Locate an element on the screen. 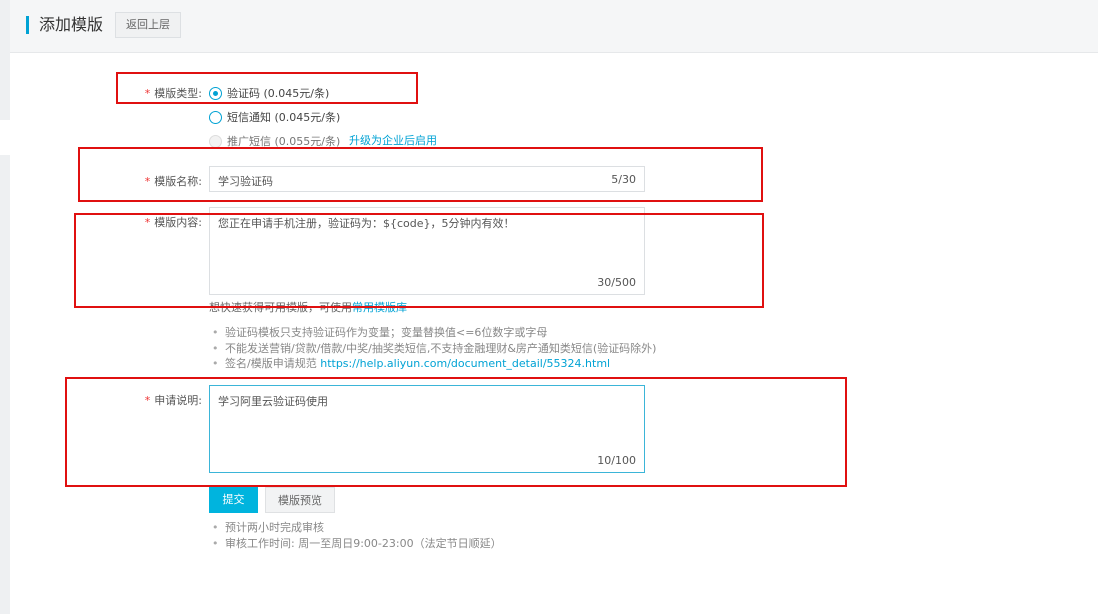 This screenshot has width=1098, height=614. list-item: 审核工作时间: 周一至周日9:00-23:00（法定节日顺延） is located at coordinates (355, 544).